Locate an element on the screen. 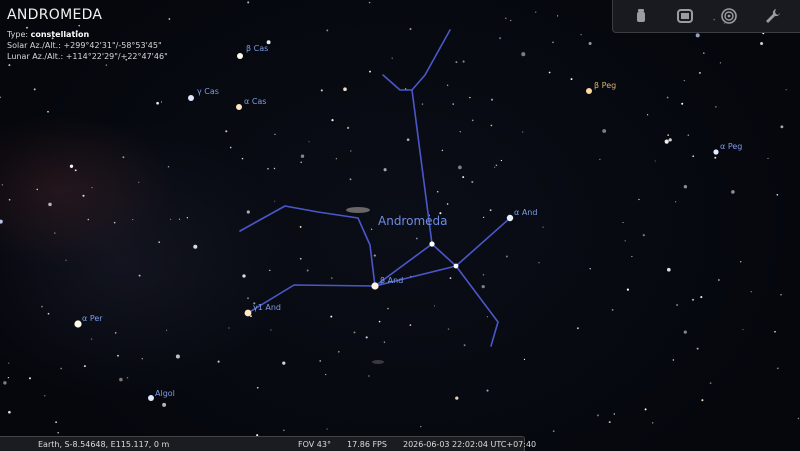 The width and height of the screenshot is (800, 451). constellation-name-label: Andromeda is located at coordinates (413, 221).